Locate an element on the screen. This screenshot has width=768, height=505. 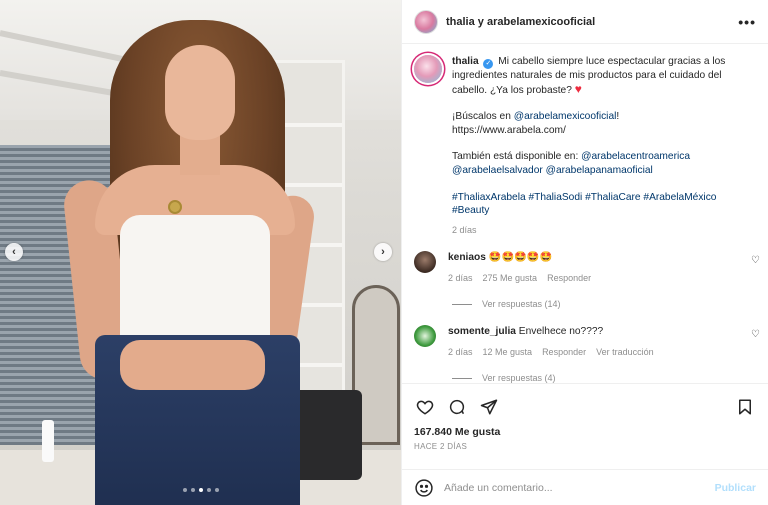
caption-find-suffix: ! is located at coordinates (618, 117).